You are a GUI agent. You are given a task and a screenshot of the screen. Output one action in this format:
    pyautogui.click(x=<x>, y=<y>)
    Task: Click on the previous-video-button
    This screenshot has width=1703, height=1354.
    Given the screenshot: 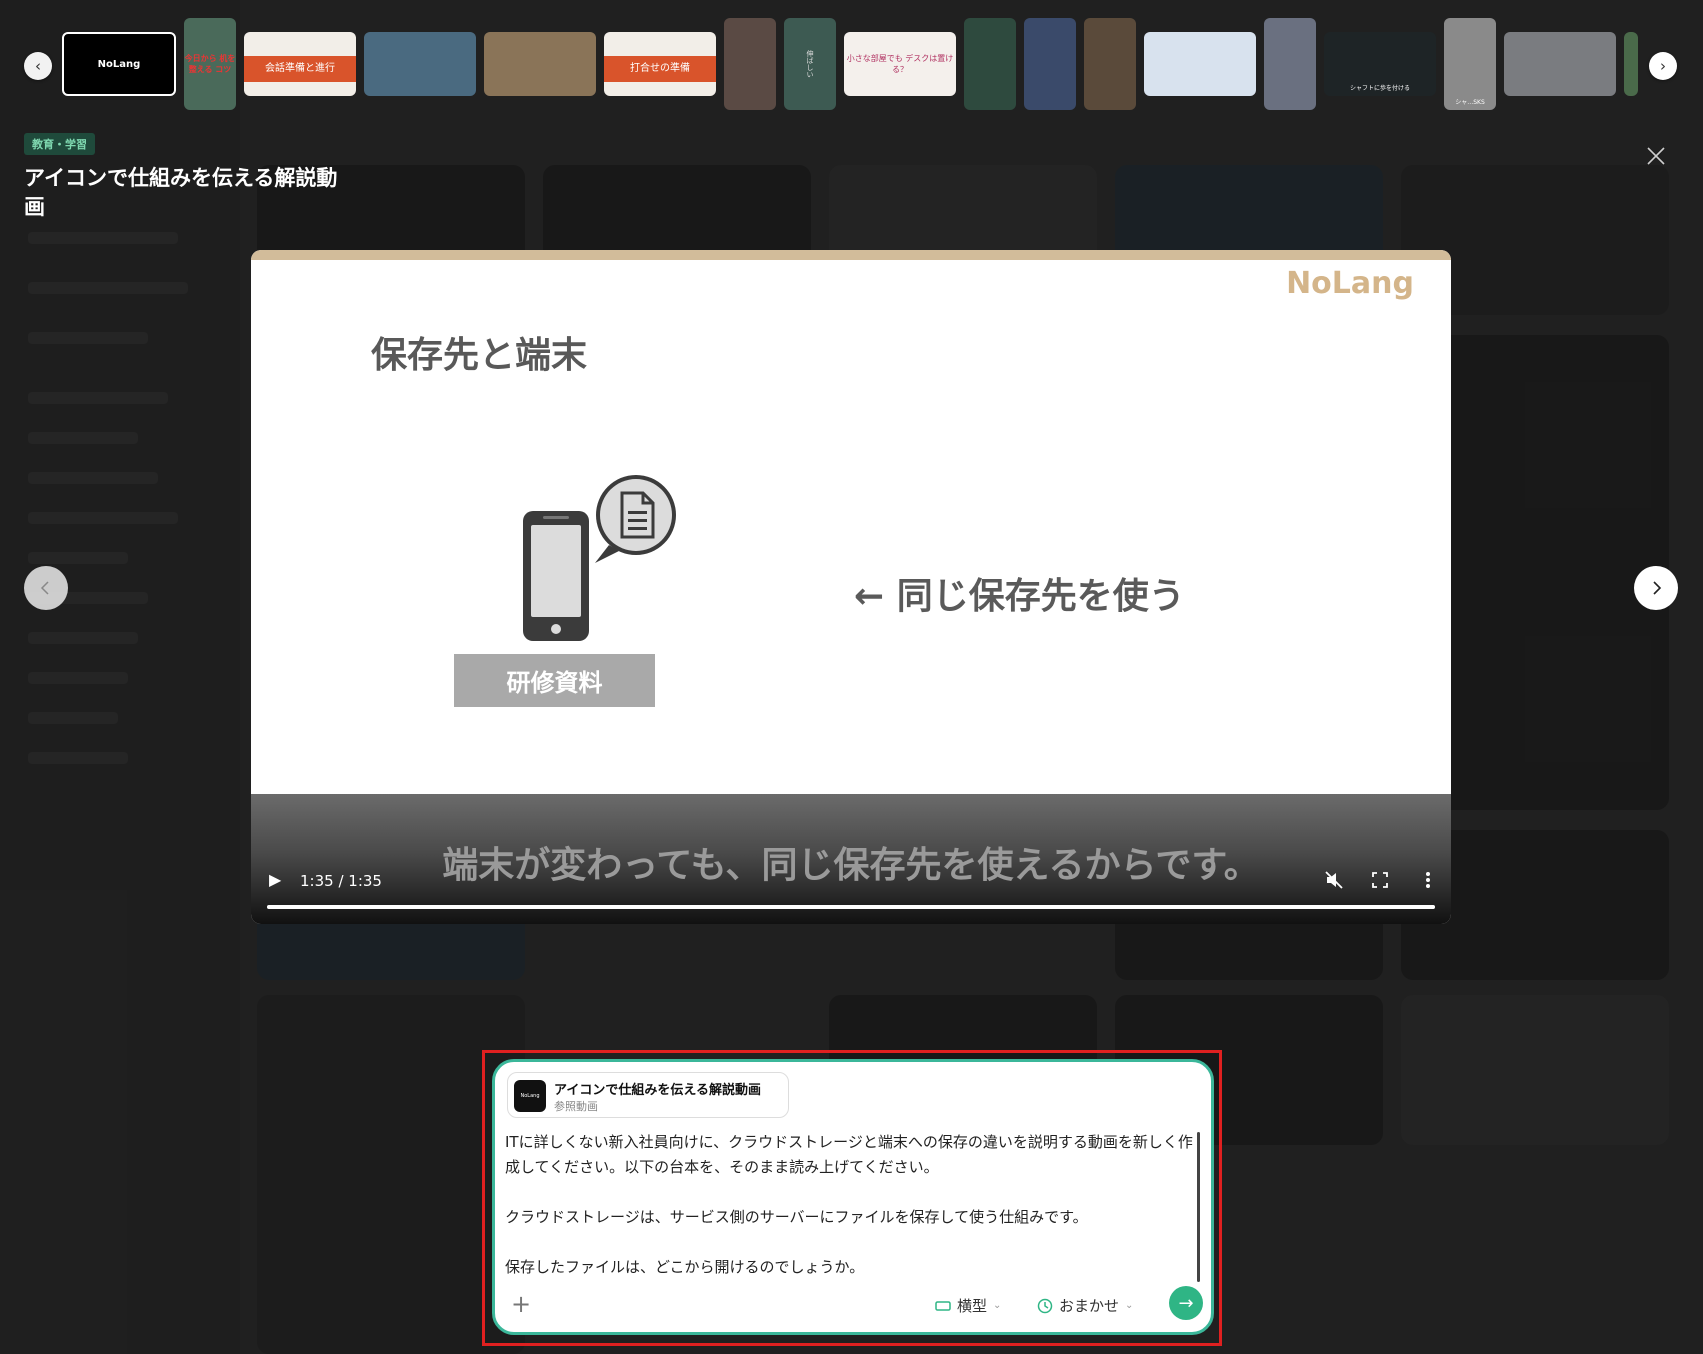 What is the action you would take?
    pyautogui.click(x=46, y=588)
    